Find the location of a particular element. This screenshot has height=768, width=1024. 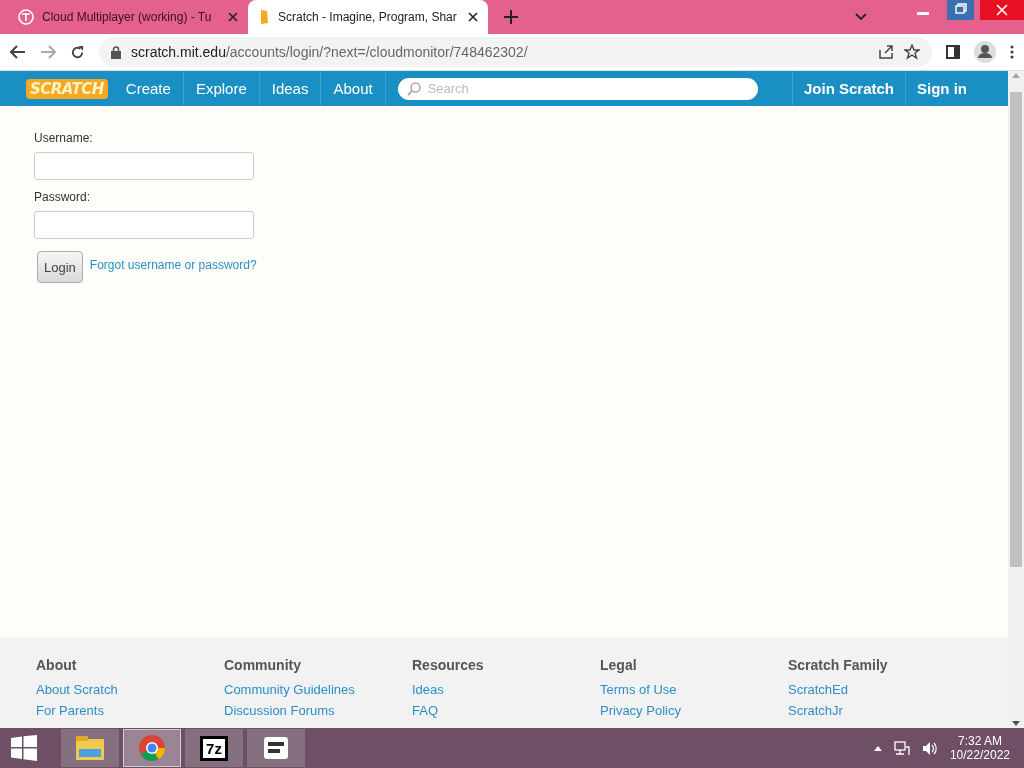

browser-tab: Scratch - Imagine, Program, Shar is located at coordinates (368, 17).